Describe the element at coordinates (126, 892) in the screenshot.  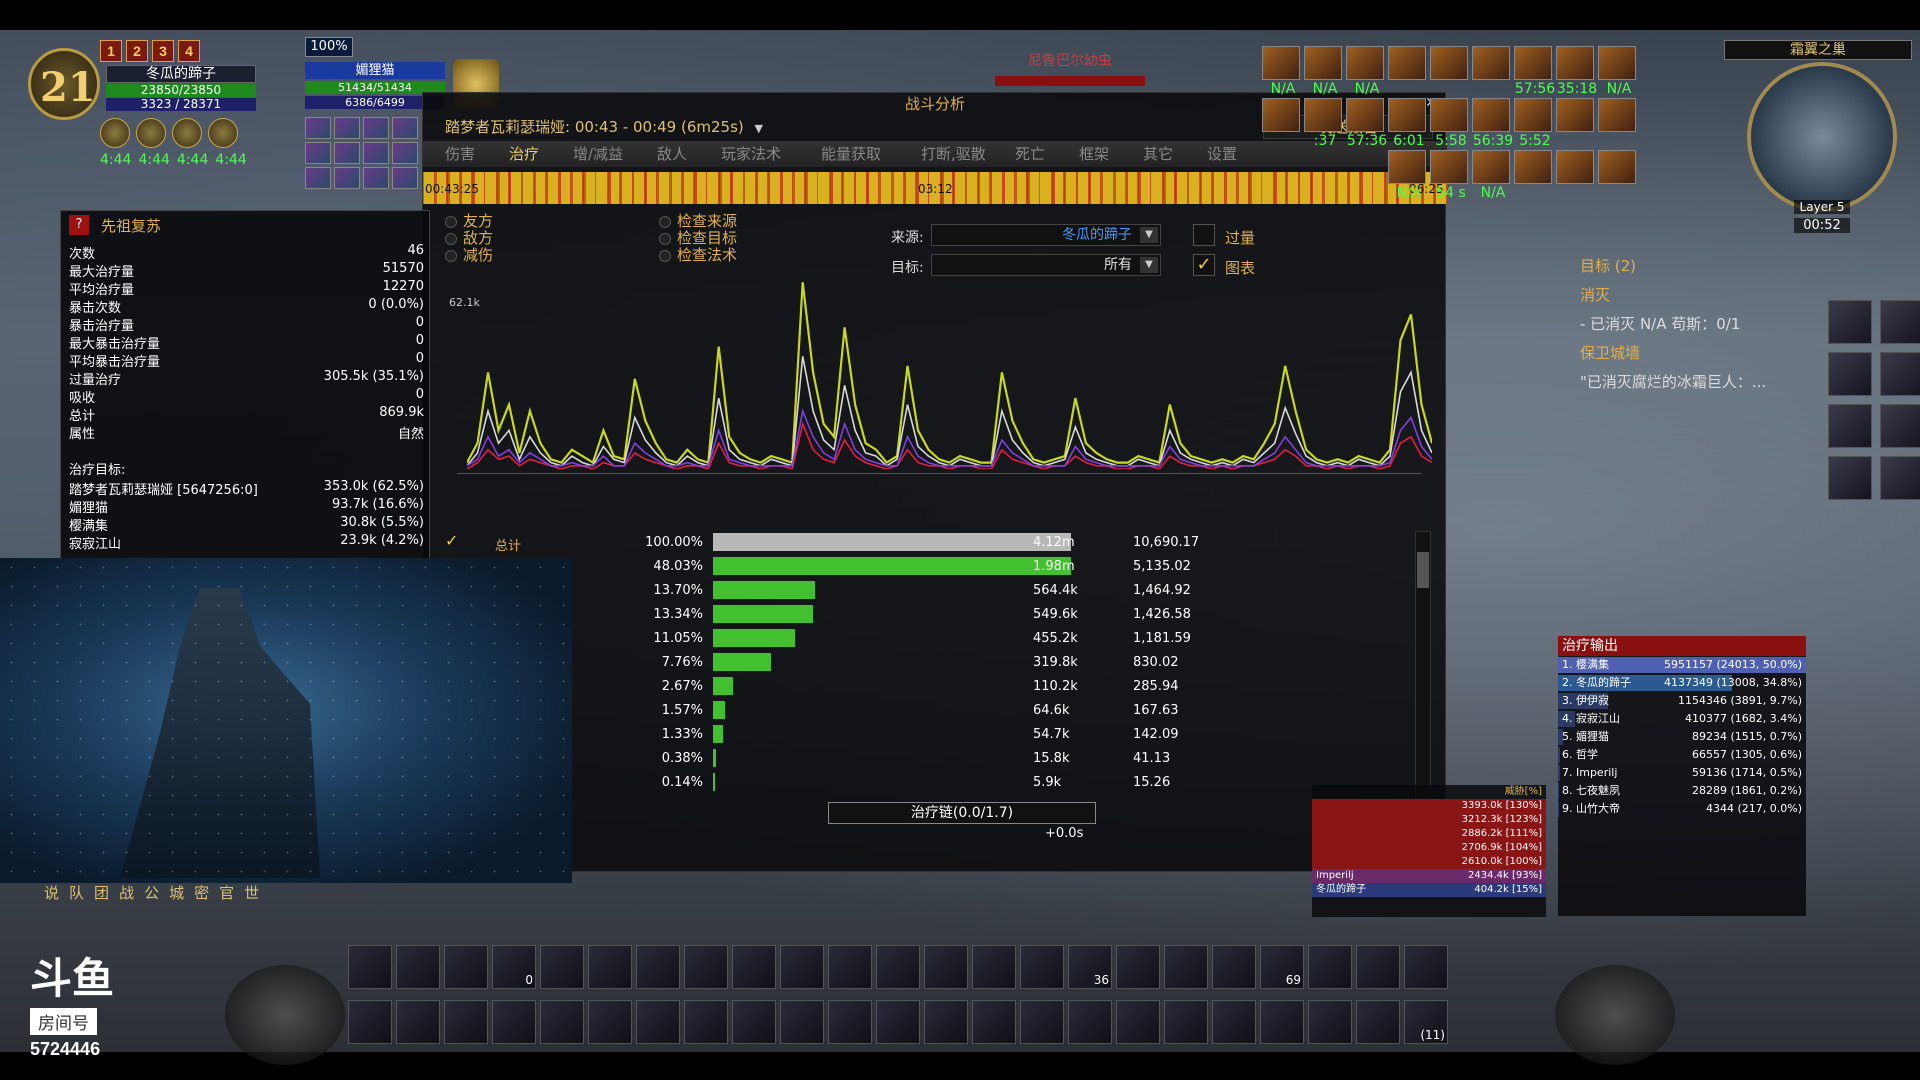
I see `chat-tab-battleground: 战` at that location.